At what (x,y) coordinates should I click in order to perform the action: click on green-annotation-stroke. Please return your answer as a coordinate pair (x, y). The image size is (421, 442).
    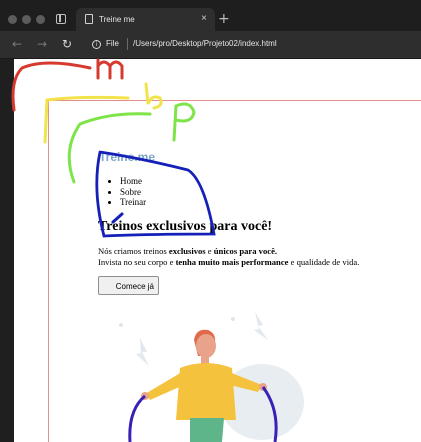
    Looking at the image, I should click on (109, 148).